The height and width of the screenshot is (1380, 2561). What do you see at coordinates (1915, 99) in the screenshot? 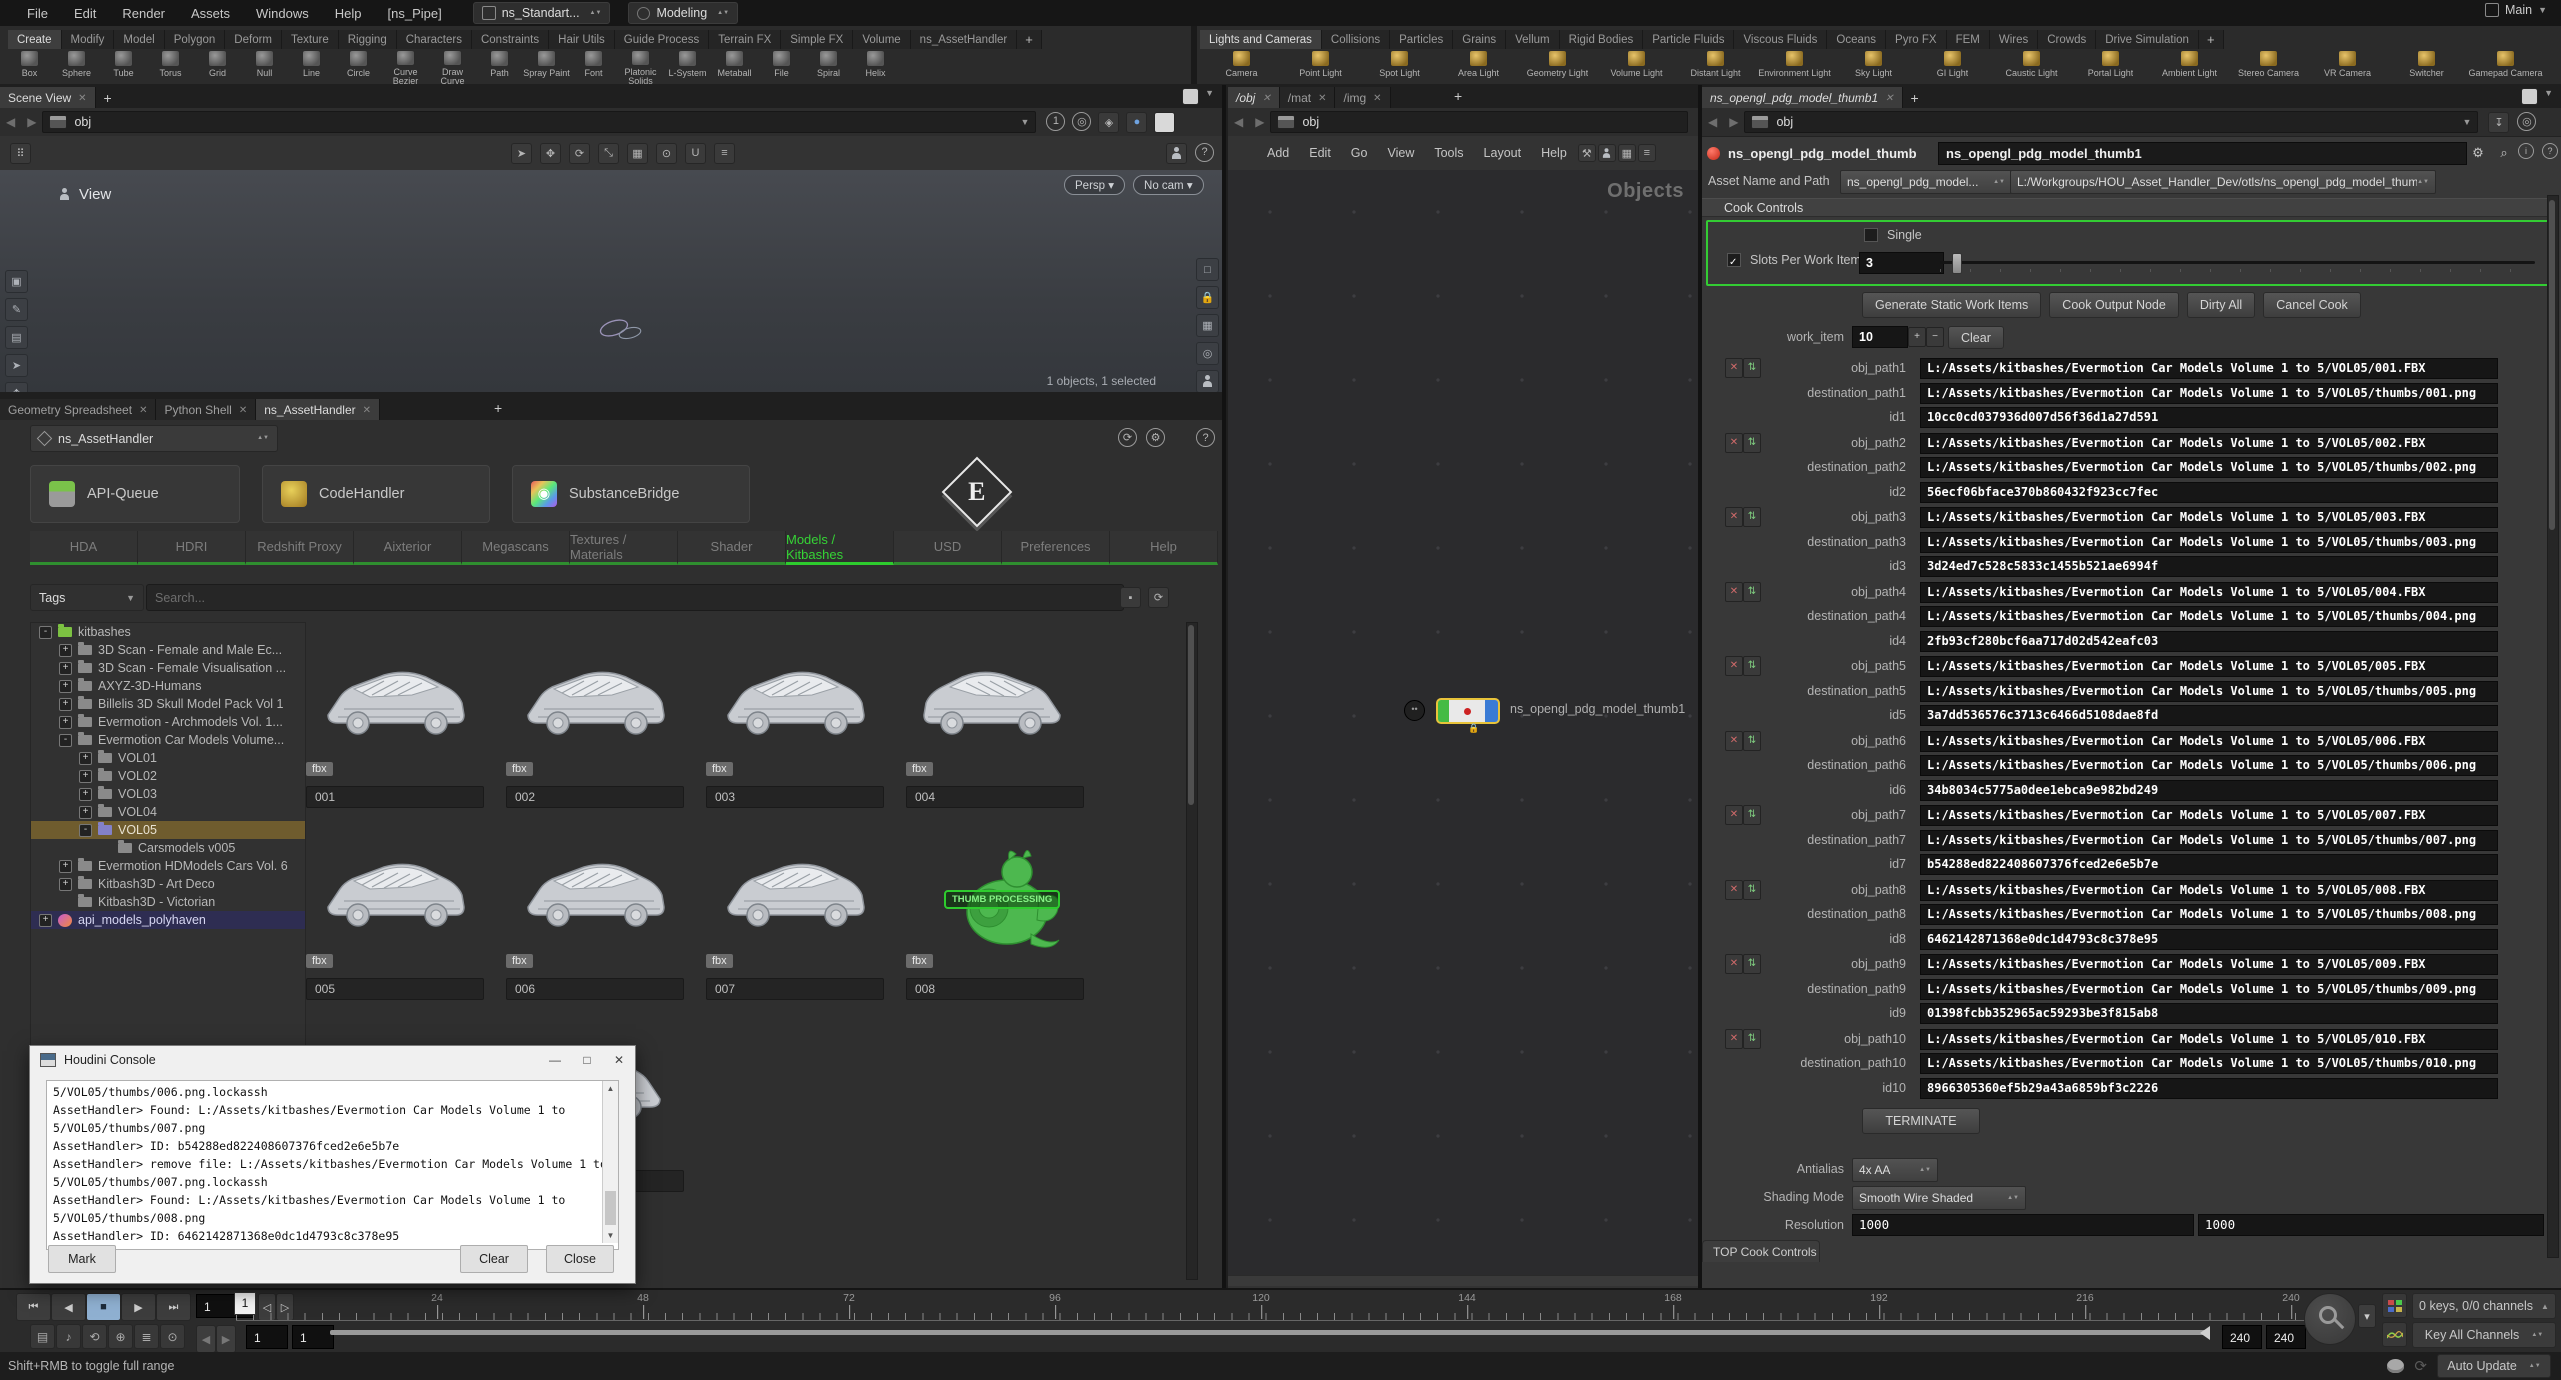
I see `add-tab-button: +` at bounding box center [1915, 99].